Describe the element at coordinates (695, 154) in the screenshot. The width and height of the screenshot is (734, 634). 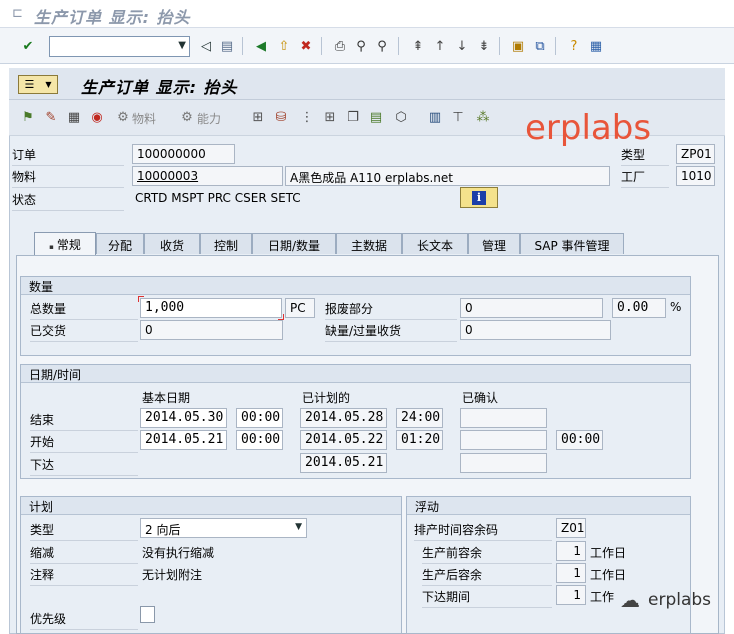
I see `order-type-field: ZP01` at that location.